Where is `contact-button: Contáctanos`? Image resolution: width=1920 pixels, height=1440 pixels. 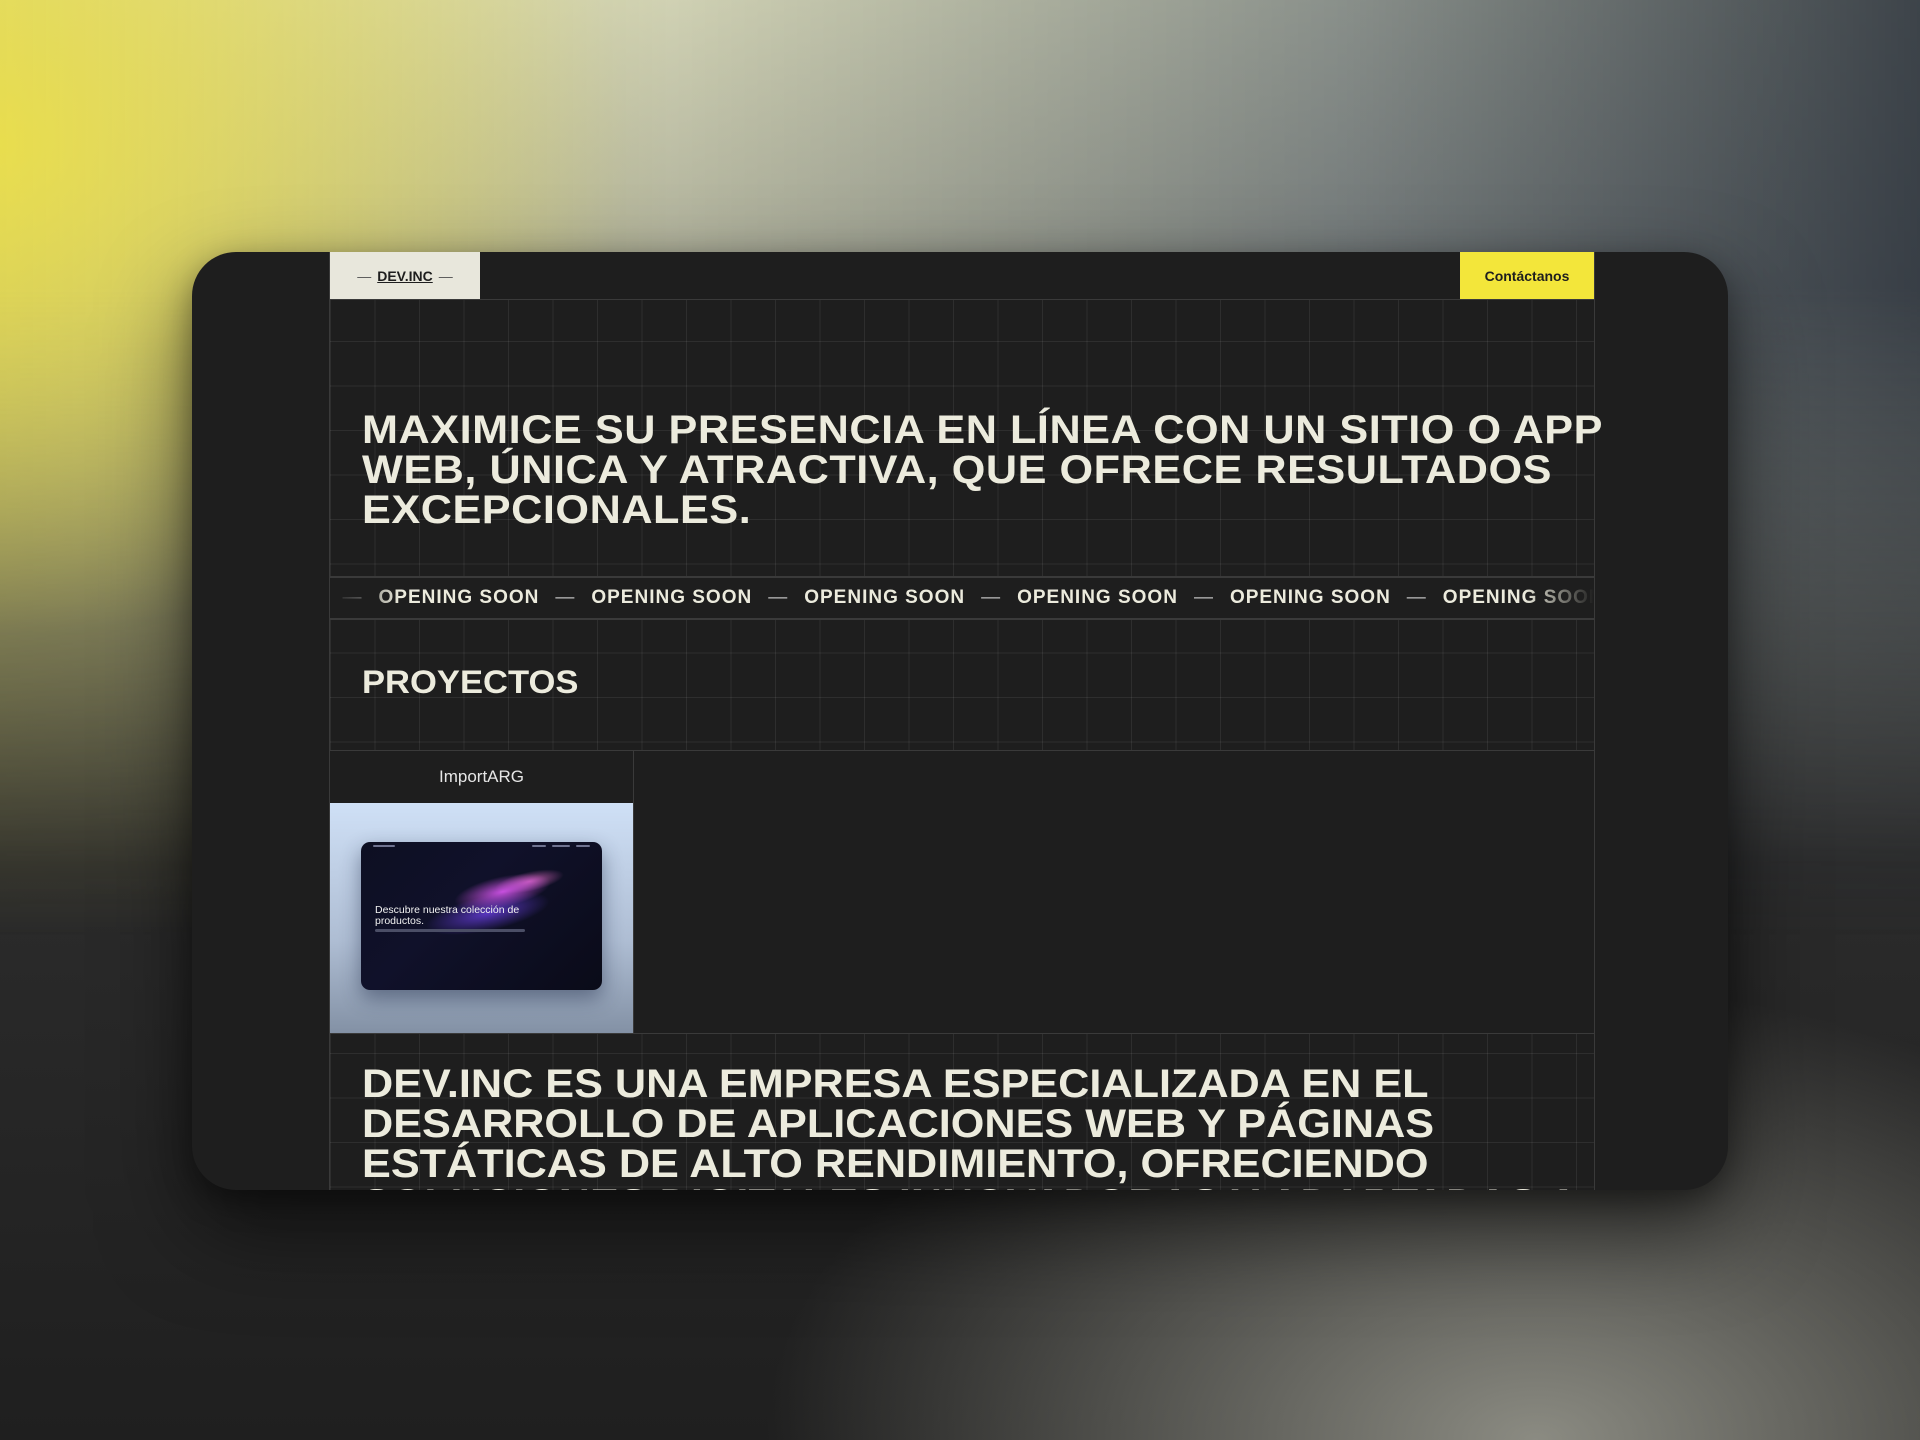 contact-button: Contáctanos is located at coordinates (1527, 275).